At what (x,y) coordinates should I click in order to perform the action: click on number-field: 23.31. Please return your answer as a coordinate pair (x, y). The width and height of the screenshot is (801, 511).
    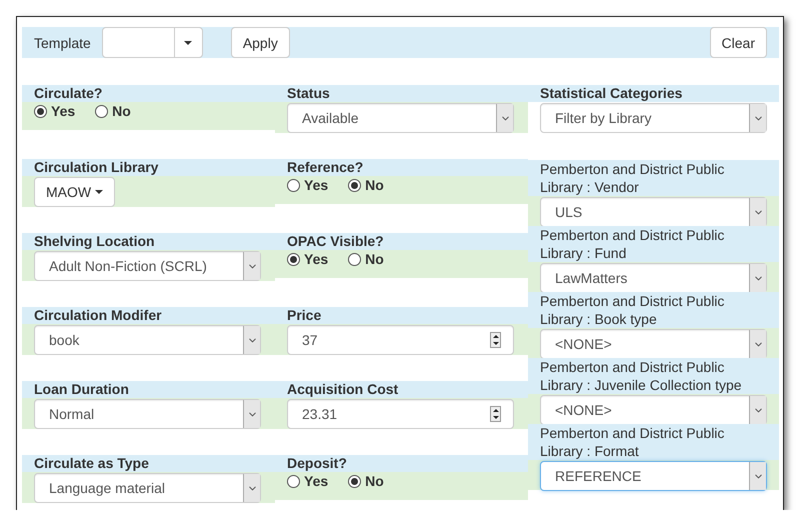
    Looking at the image, I should click on (400, 414).